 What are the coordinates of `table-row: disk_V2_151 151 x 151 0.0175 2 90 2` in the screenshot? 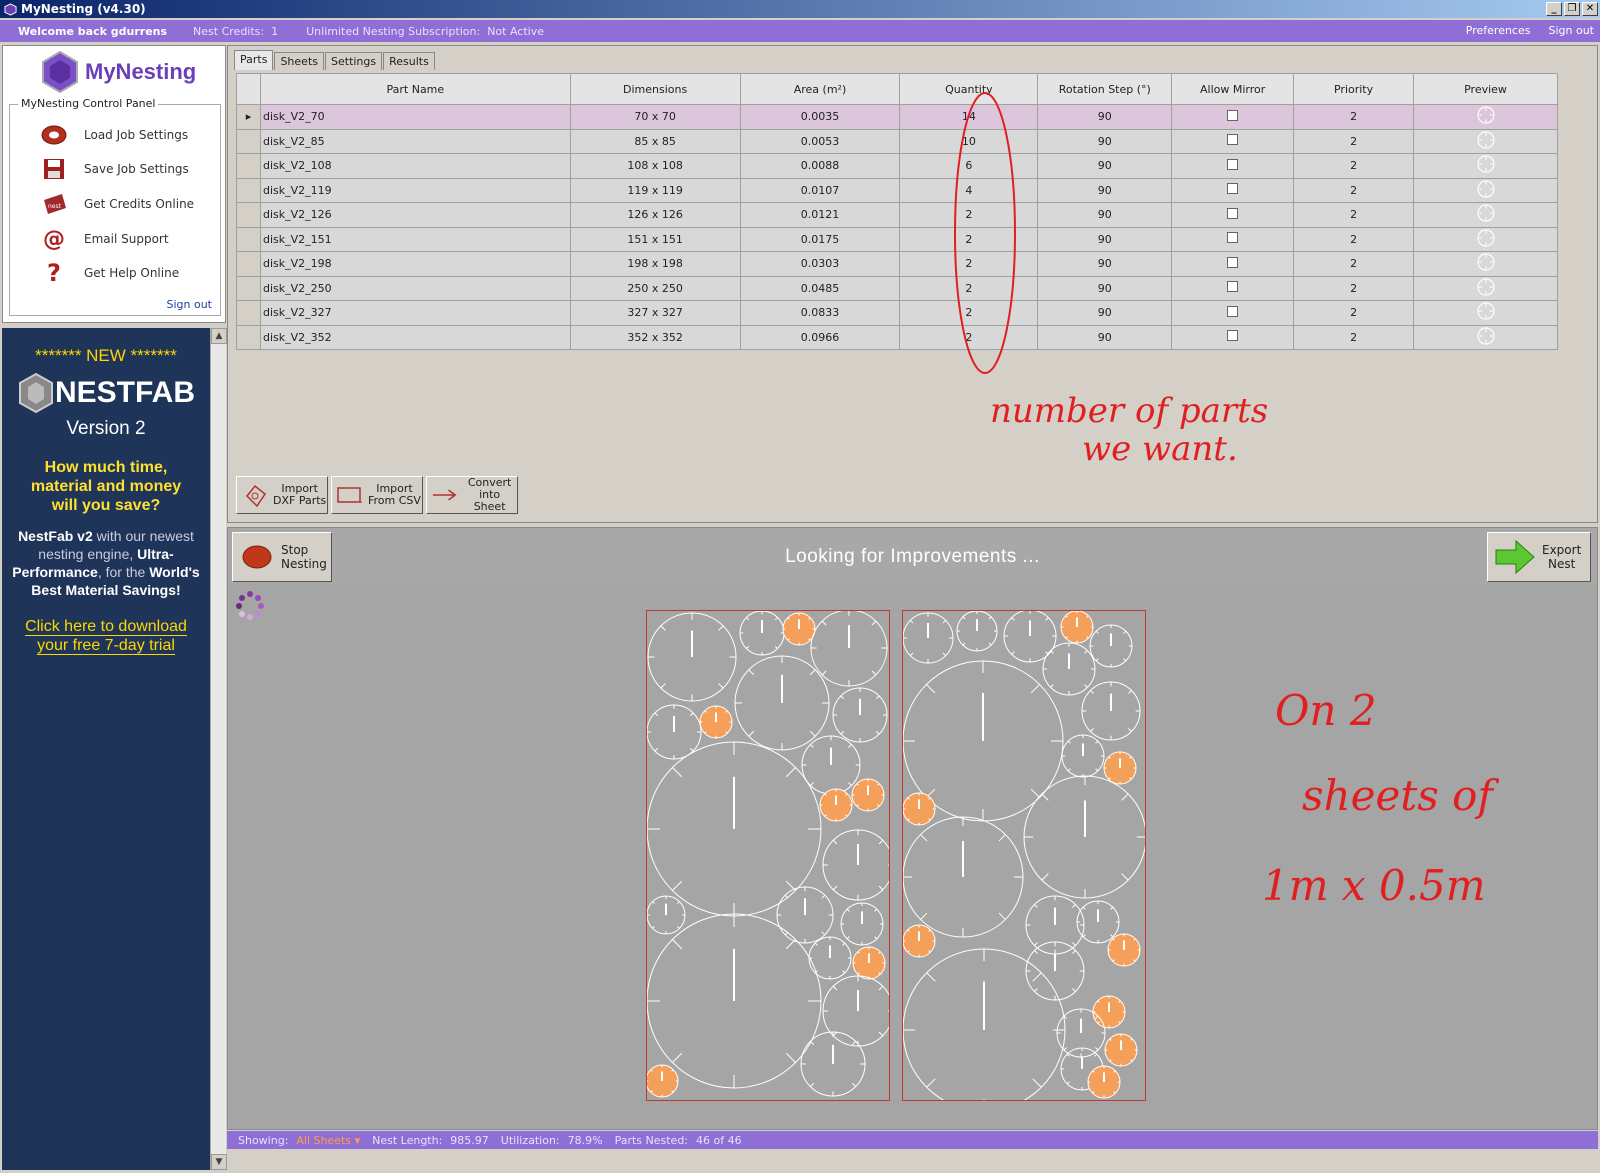 It's located at (897, 239).